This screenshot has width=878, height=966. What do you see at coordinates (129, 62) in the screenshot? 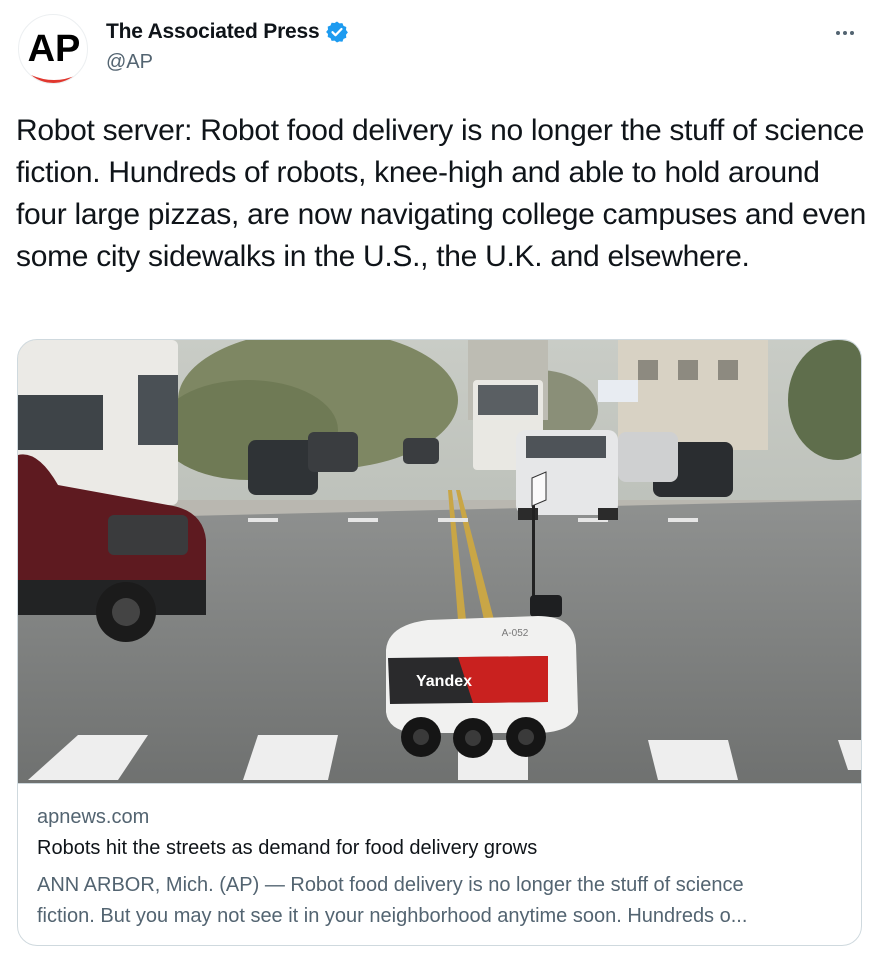
I see `user-handle: @AP` at bounding box center [129, 62].